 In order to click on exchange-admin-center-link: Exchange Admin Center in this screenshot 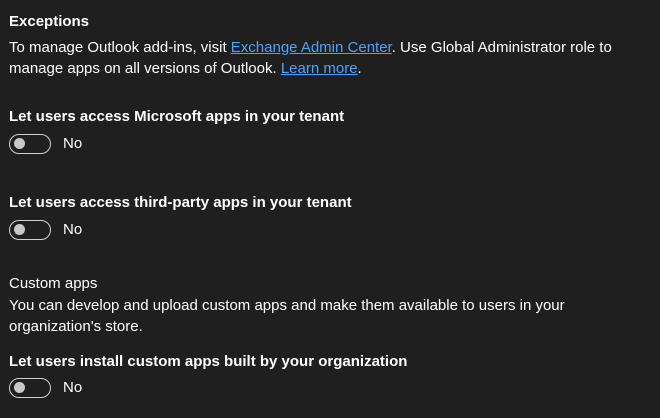, I will do `click(311, 47)`.